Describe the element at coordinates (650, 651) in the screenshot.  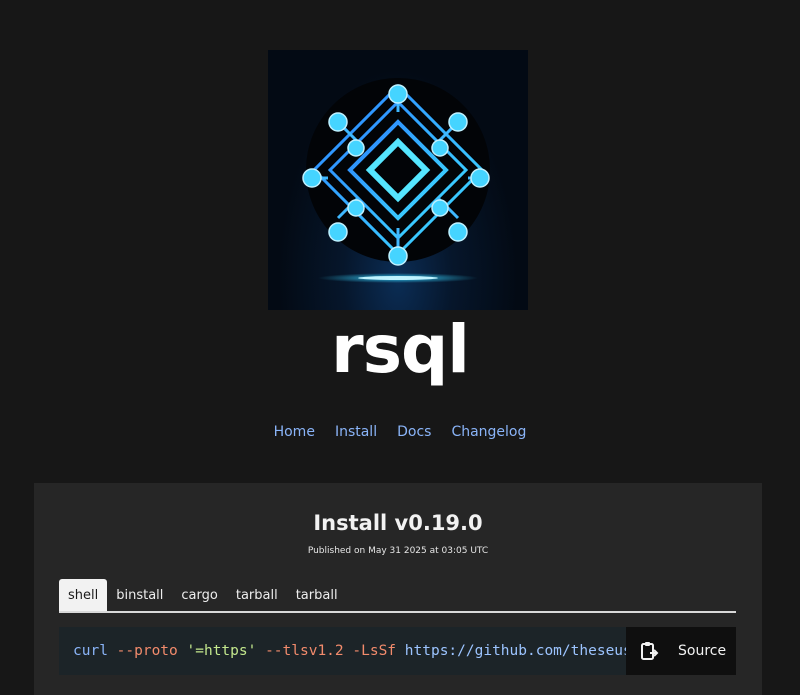
I see `clipboard-copy-icon` at that location.